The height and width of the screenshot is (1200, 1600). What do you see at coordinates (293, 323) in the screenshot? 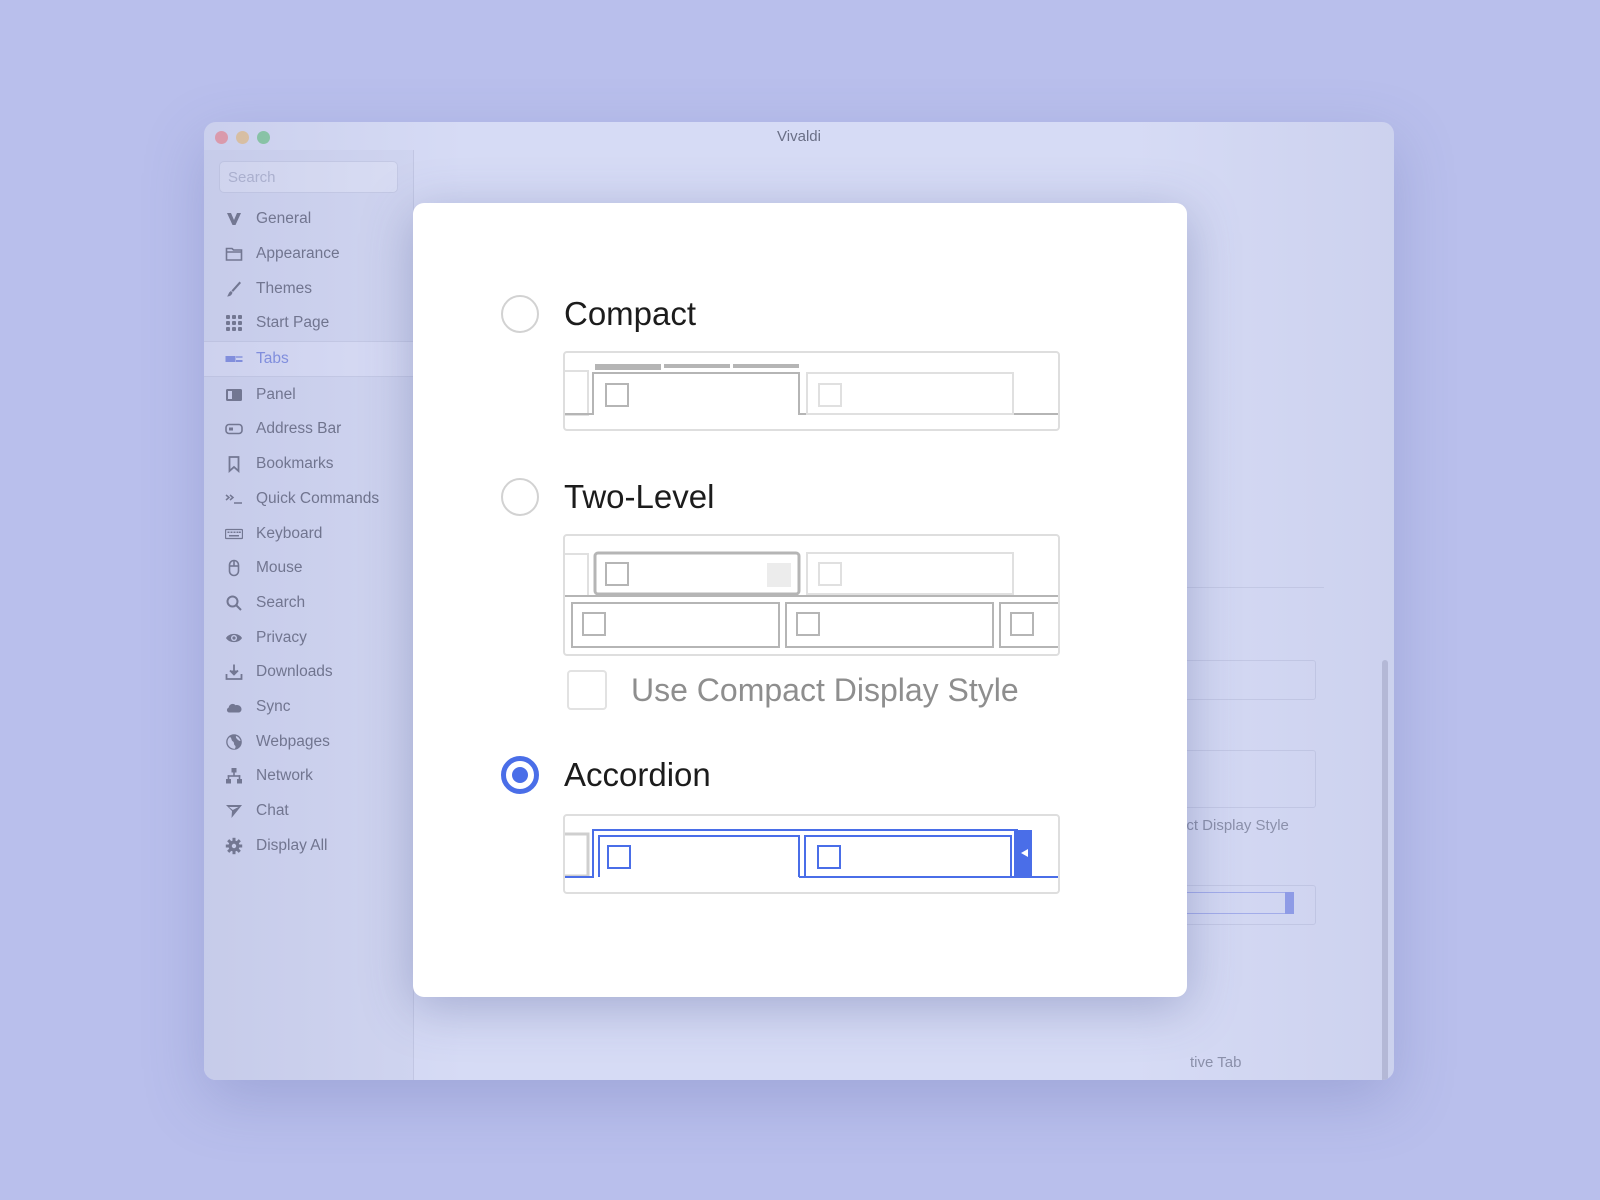
I see `sidebar-item-label: Start Page` at bounding box center [293, 323].